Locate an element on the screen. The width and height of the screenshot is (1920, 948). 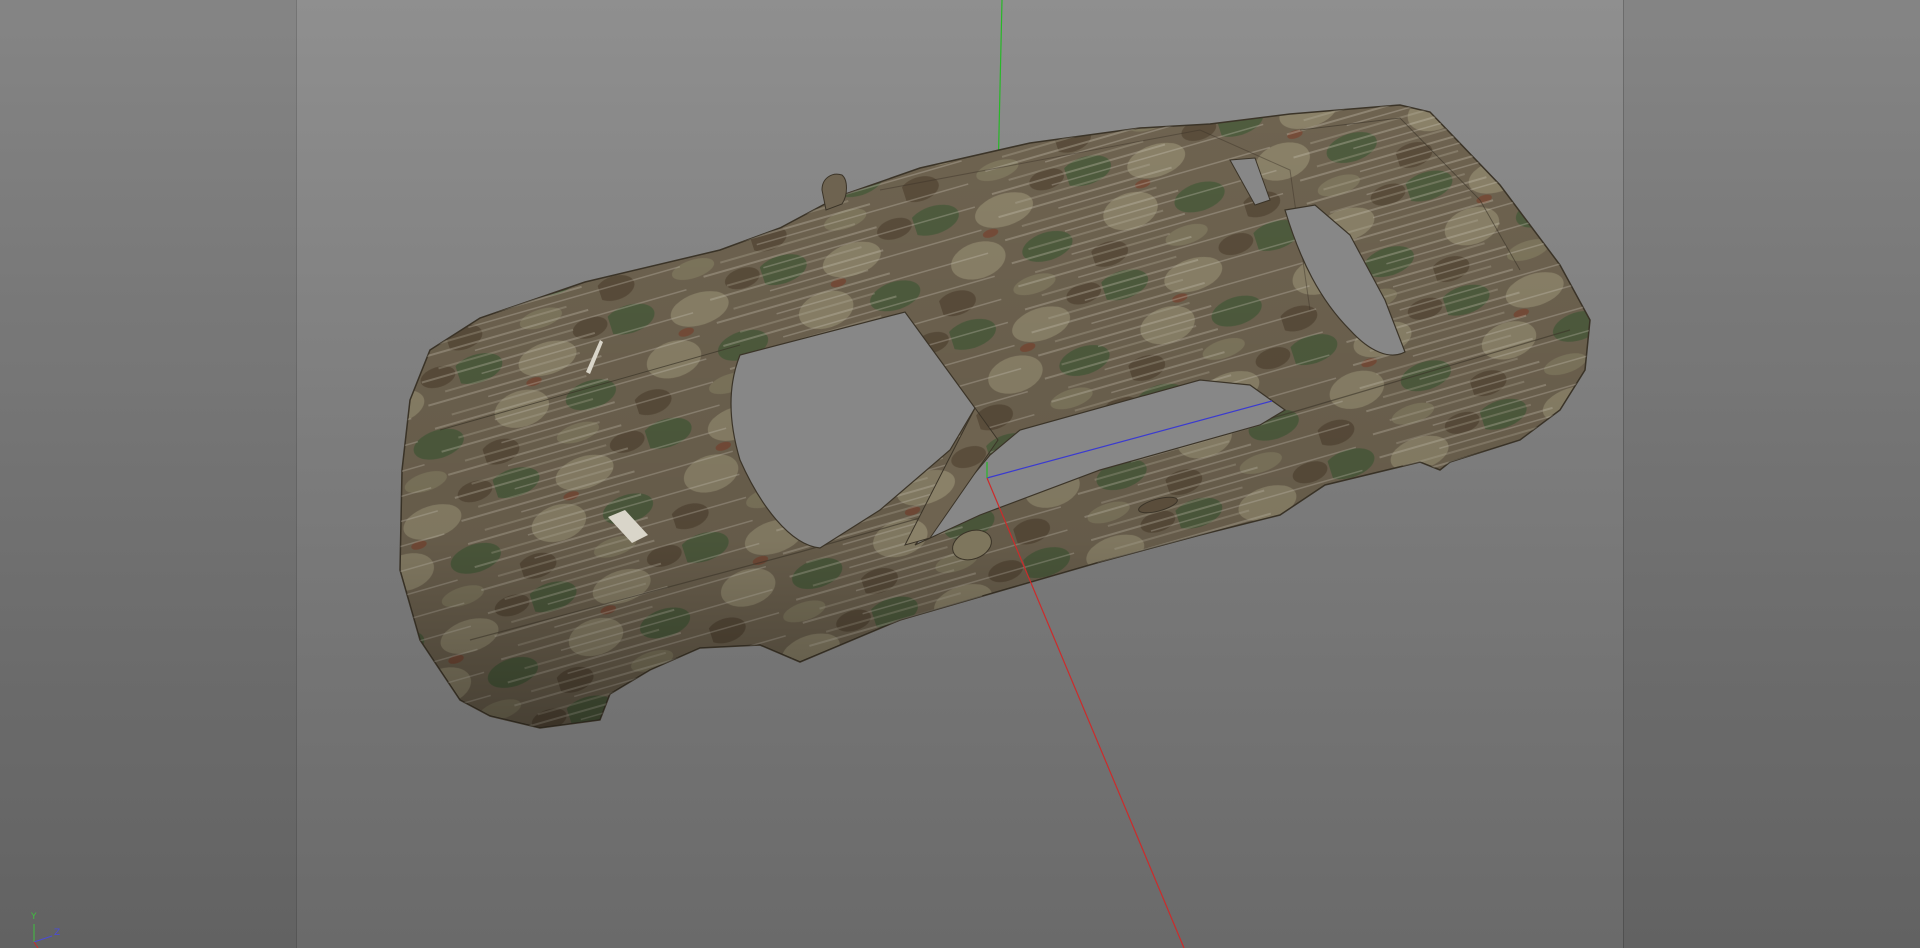
axis-orientation-gizmo: Y Z is located at coordinates (46, 930).